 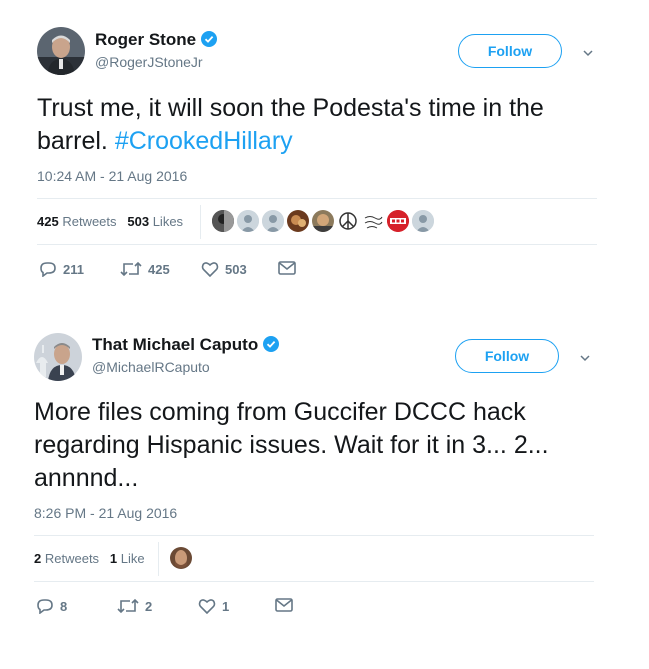 What do you see at coordinates (158, 559) in the screenshot?
I see `stats-separator` at bounding box center [158, 559].